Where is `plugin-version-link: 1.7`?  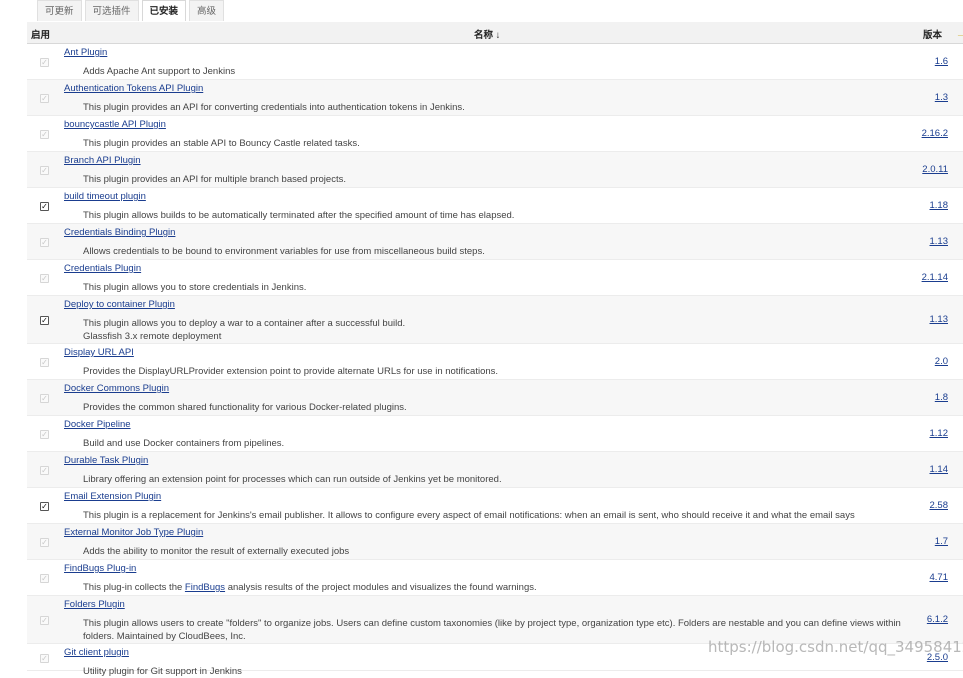
plugin-version-link: 1.7 is located at coordinates (941, 541).